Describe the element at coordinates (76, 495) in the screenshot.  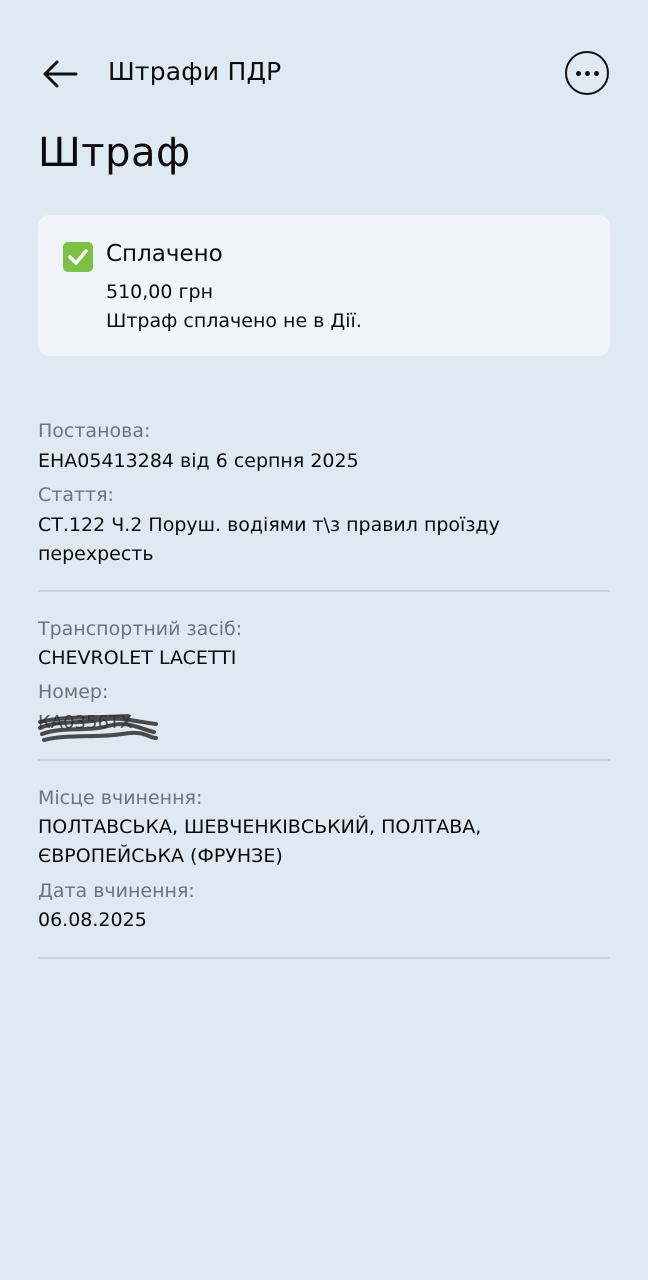
I see `article-label: Стаття:` at that location.